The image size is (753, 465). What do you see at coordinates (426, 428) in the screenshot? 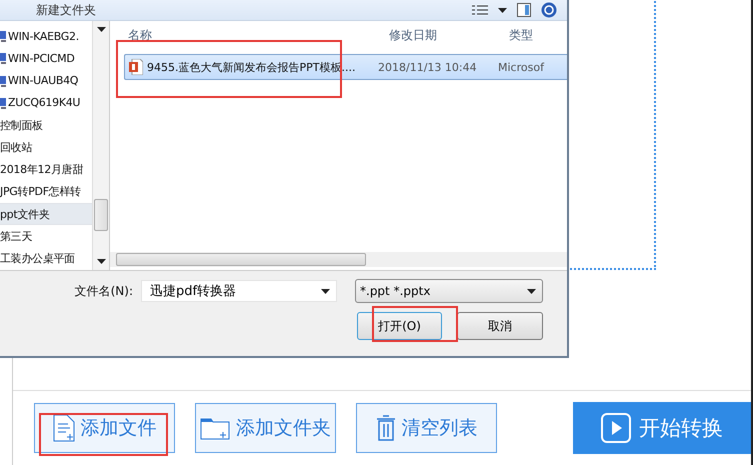
I see `toolbar-button: 清空列表` at bounding box center [426, 428].